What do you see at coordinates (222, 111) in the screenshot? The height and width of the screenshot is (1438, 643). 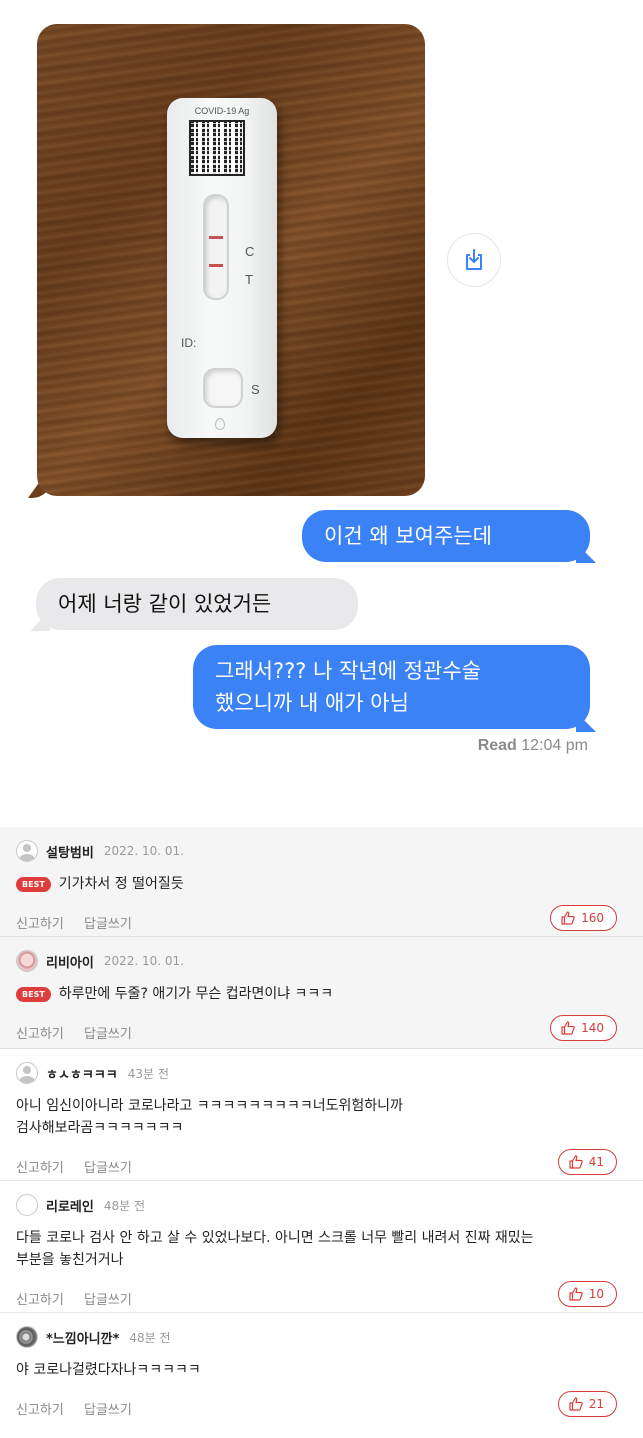 I see `cassette-label: COVID-19 Ag` at bounding box center [222, 111].